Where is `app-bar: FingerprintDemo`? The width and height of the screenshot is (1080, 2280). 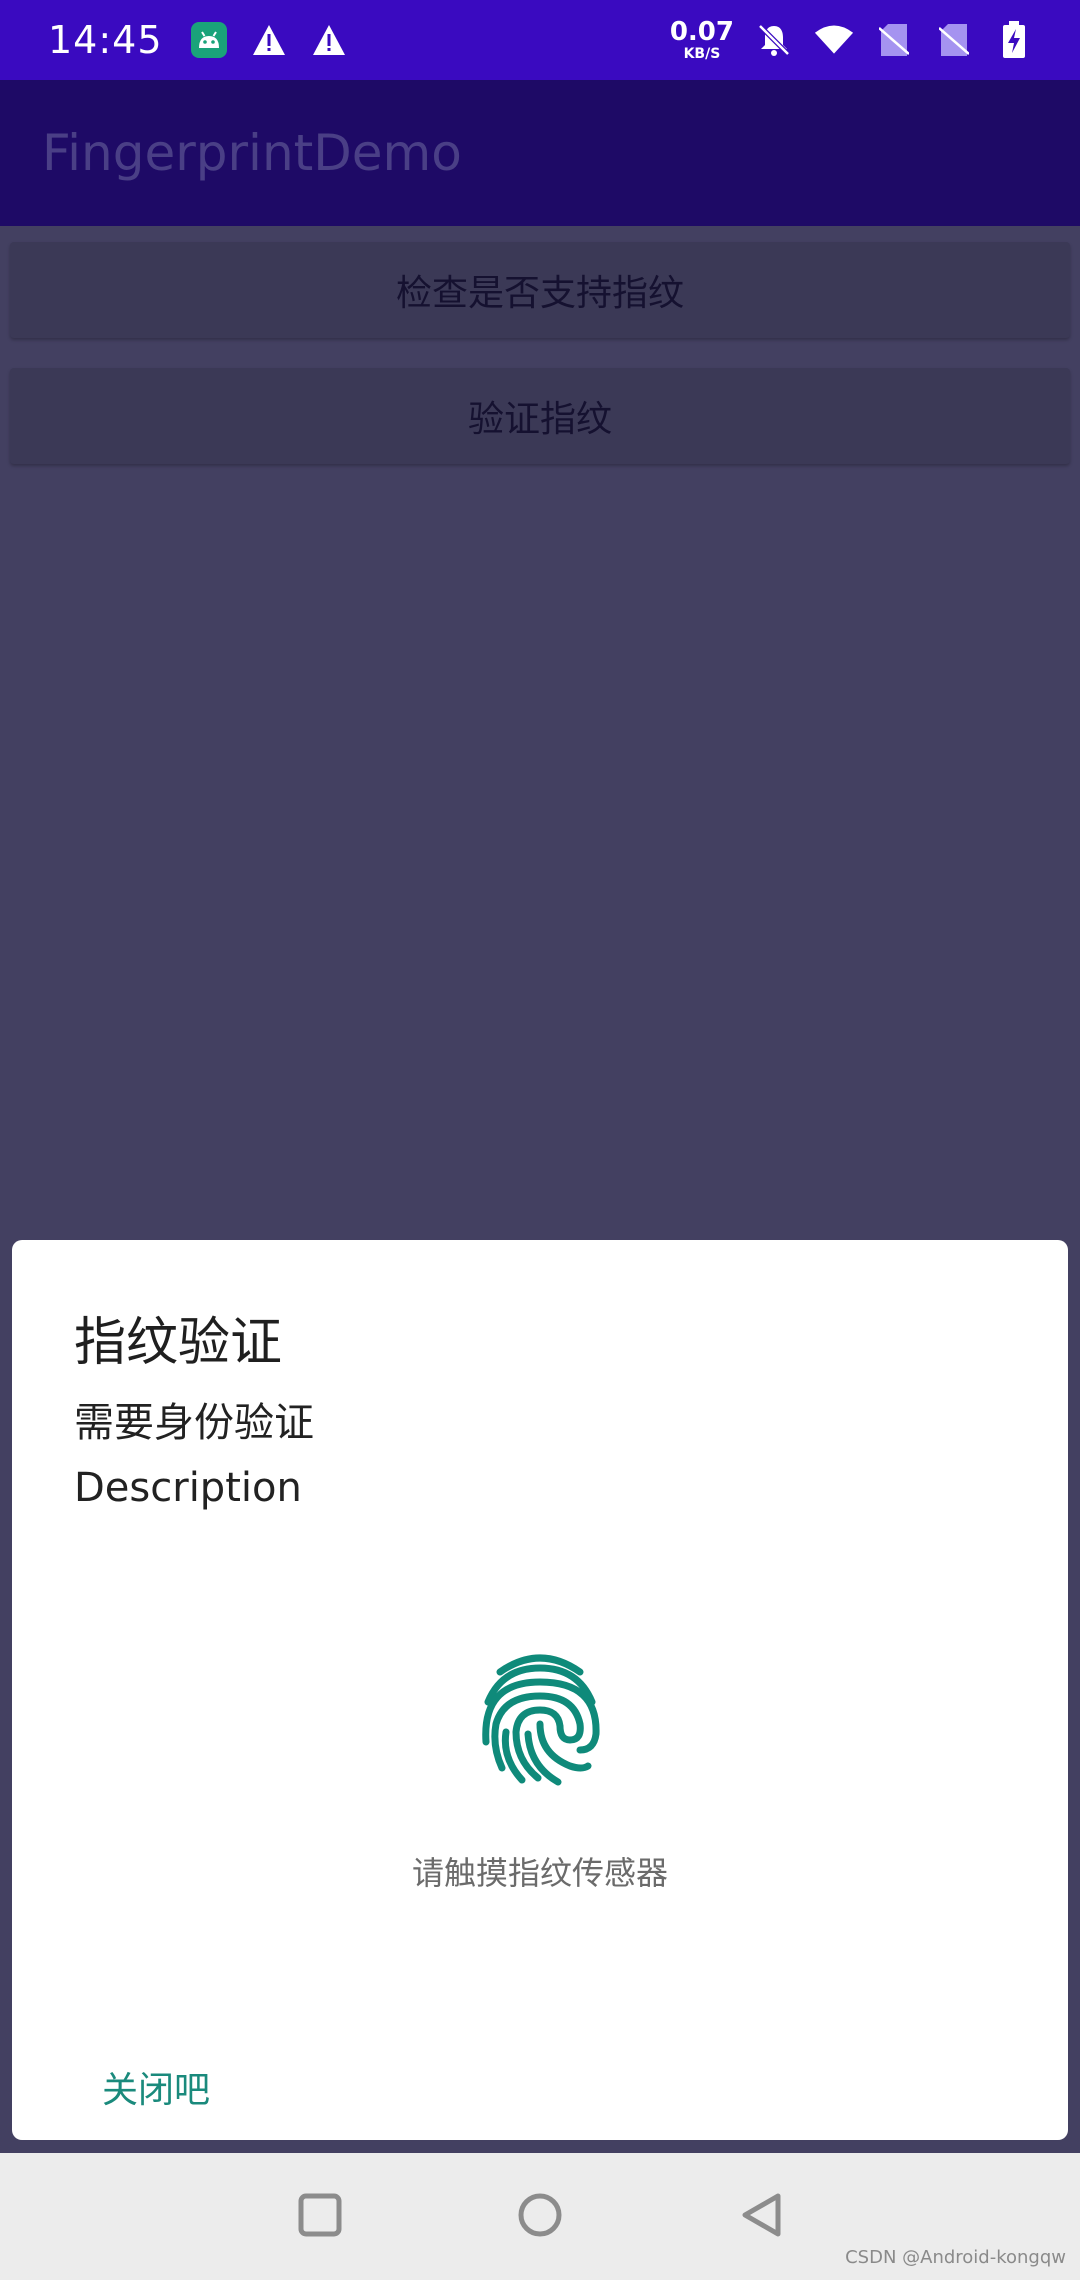 app-bar: FingerprintDemo is located at coordinates (540, 153).